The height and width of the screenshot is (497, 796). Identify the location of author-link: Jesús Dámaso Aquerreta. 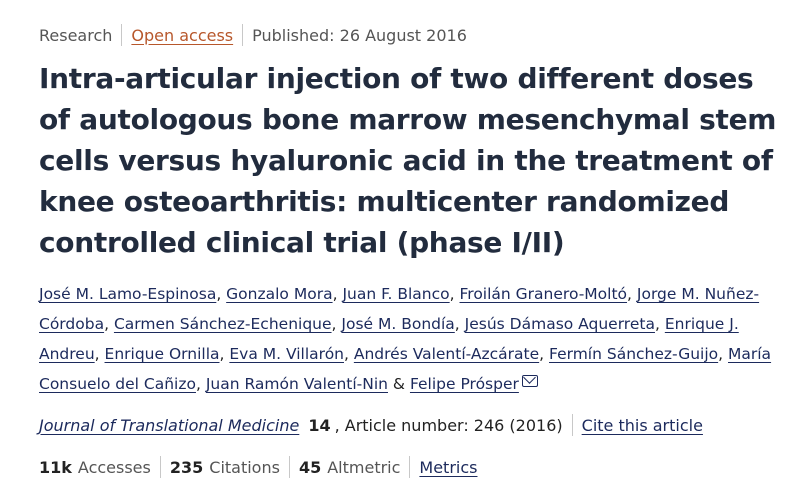
(560, 324).